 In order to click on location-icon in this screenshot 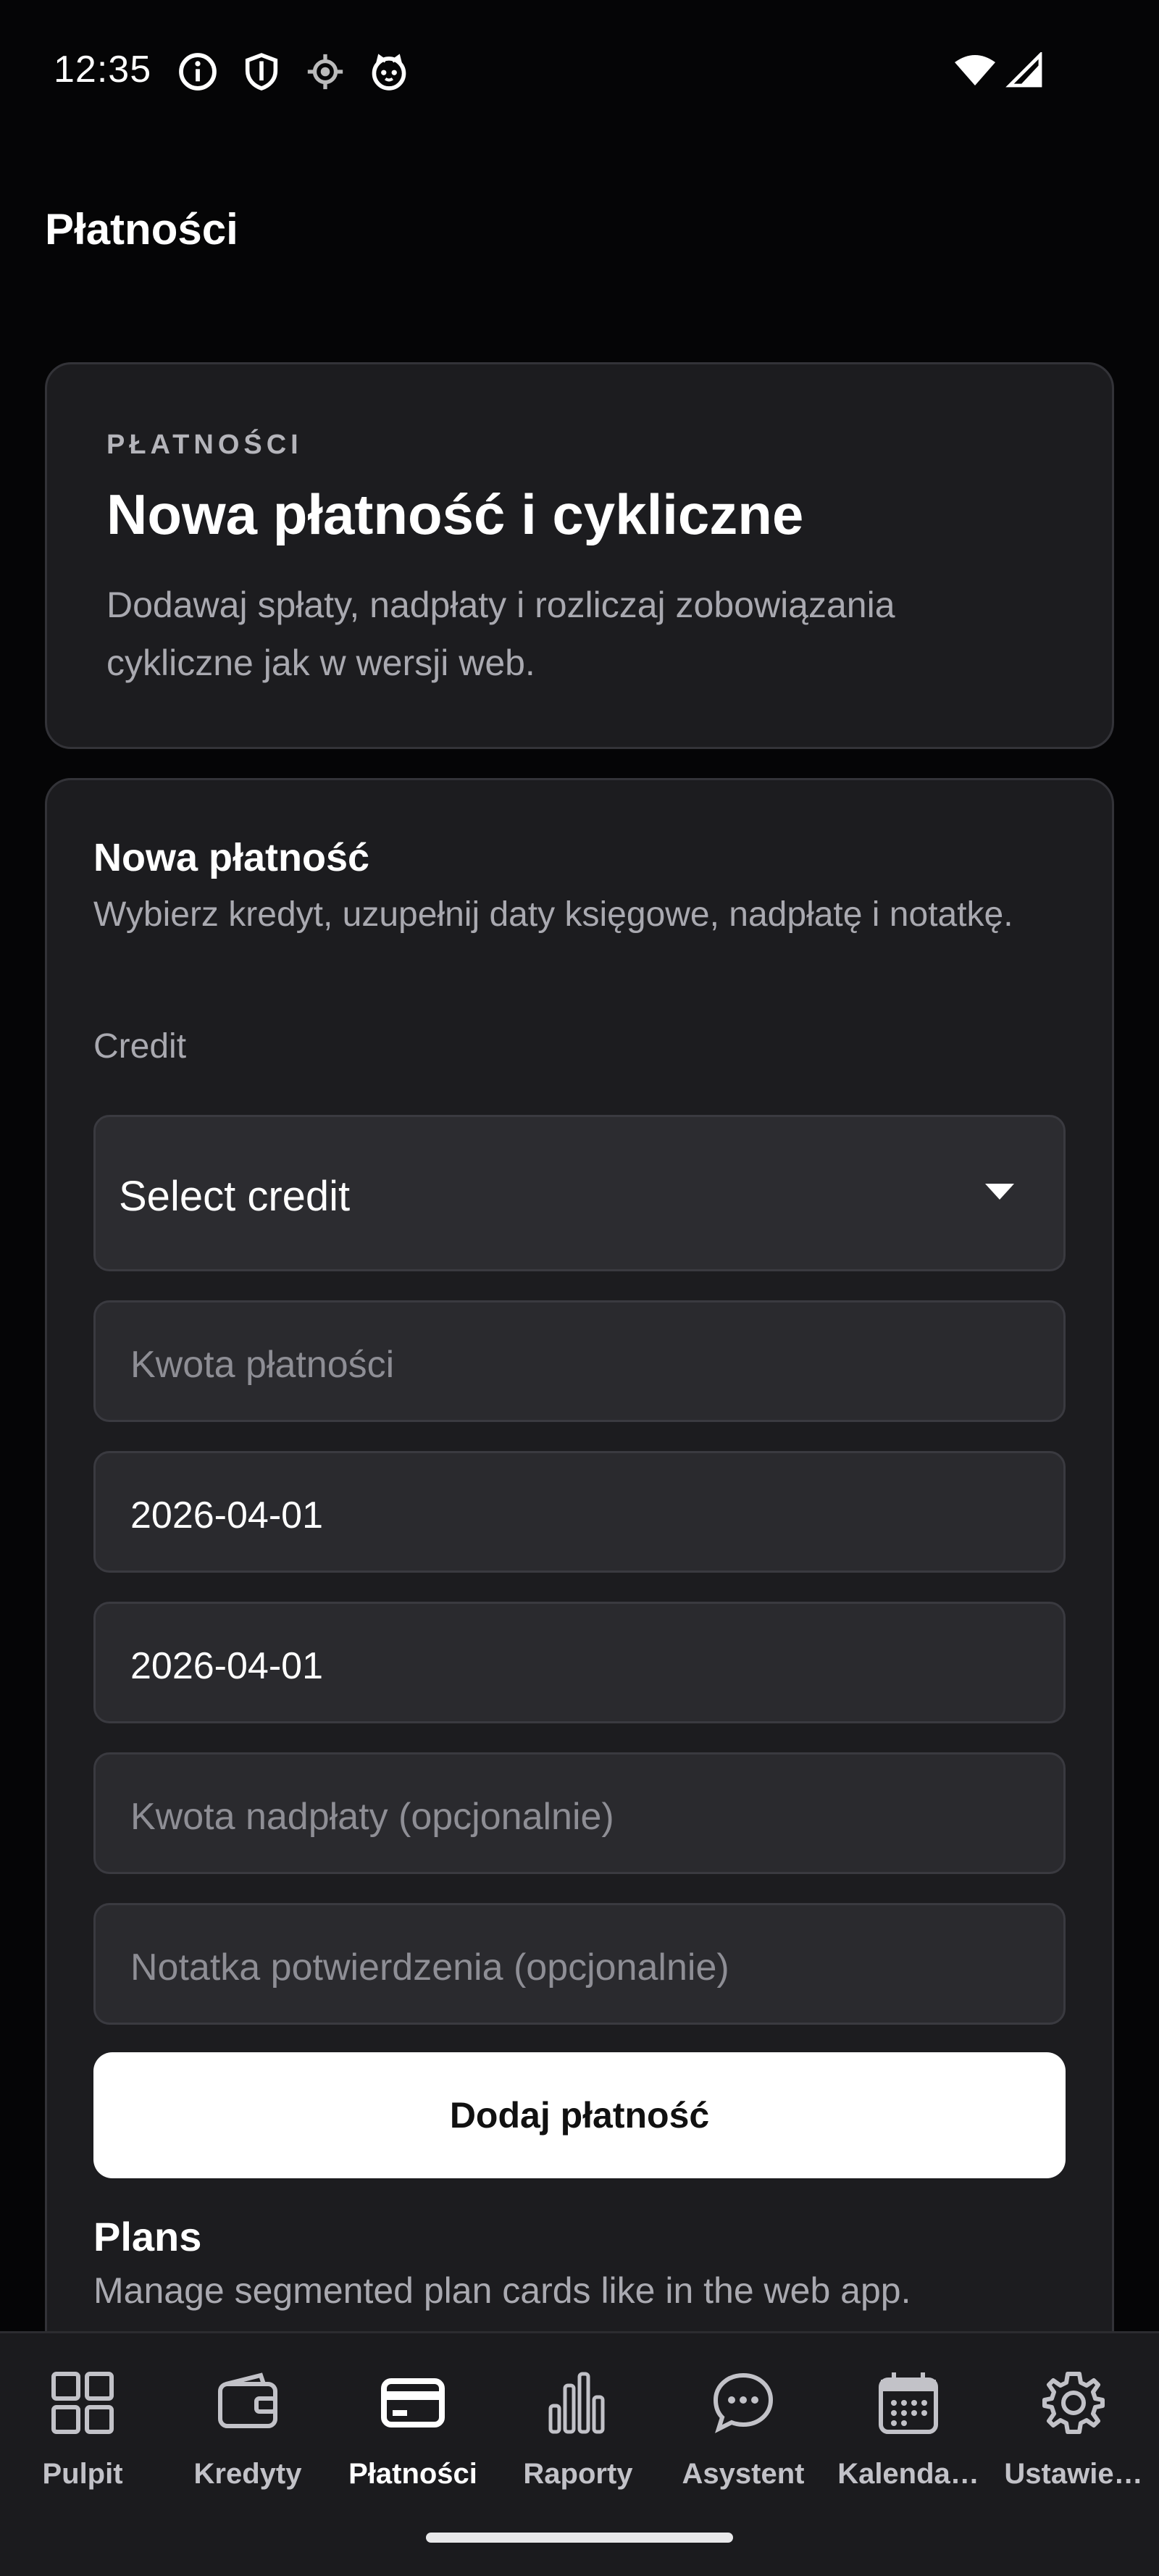, I will do `click(325, 72)`.